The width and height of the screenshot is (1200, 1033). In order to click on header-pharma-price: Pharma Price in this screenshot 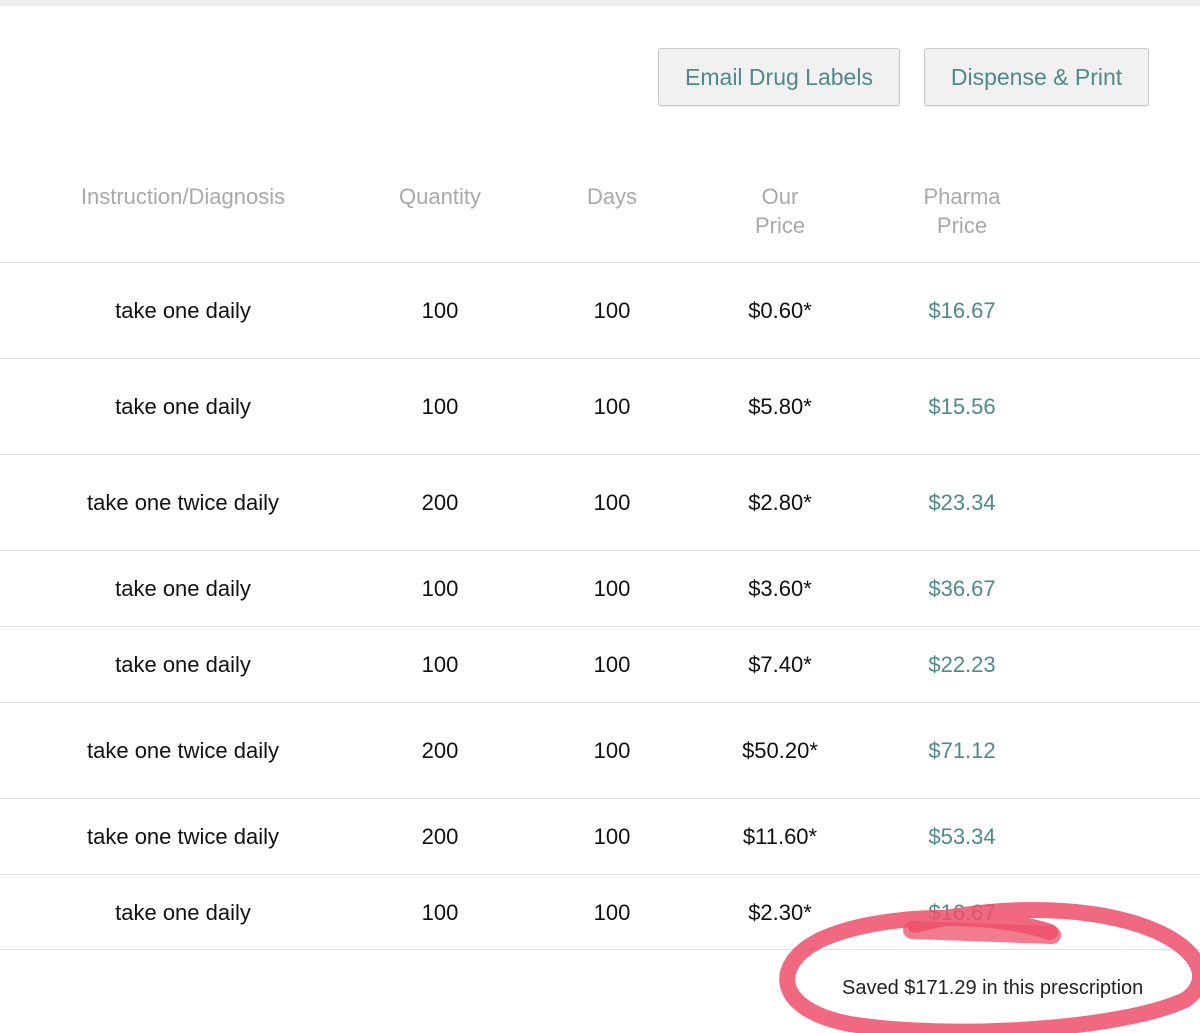, I will do `click(961, 211)`.